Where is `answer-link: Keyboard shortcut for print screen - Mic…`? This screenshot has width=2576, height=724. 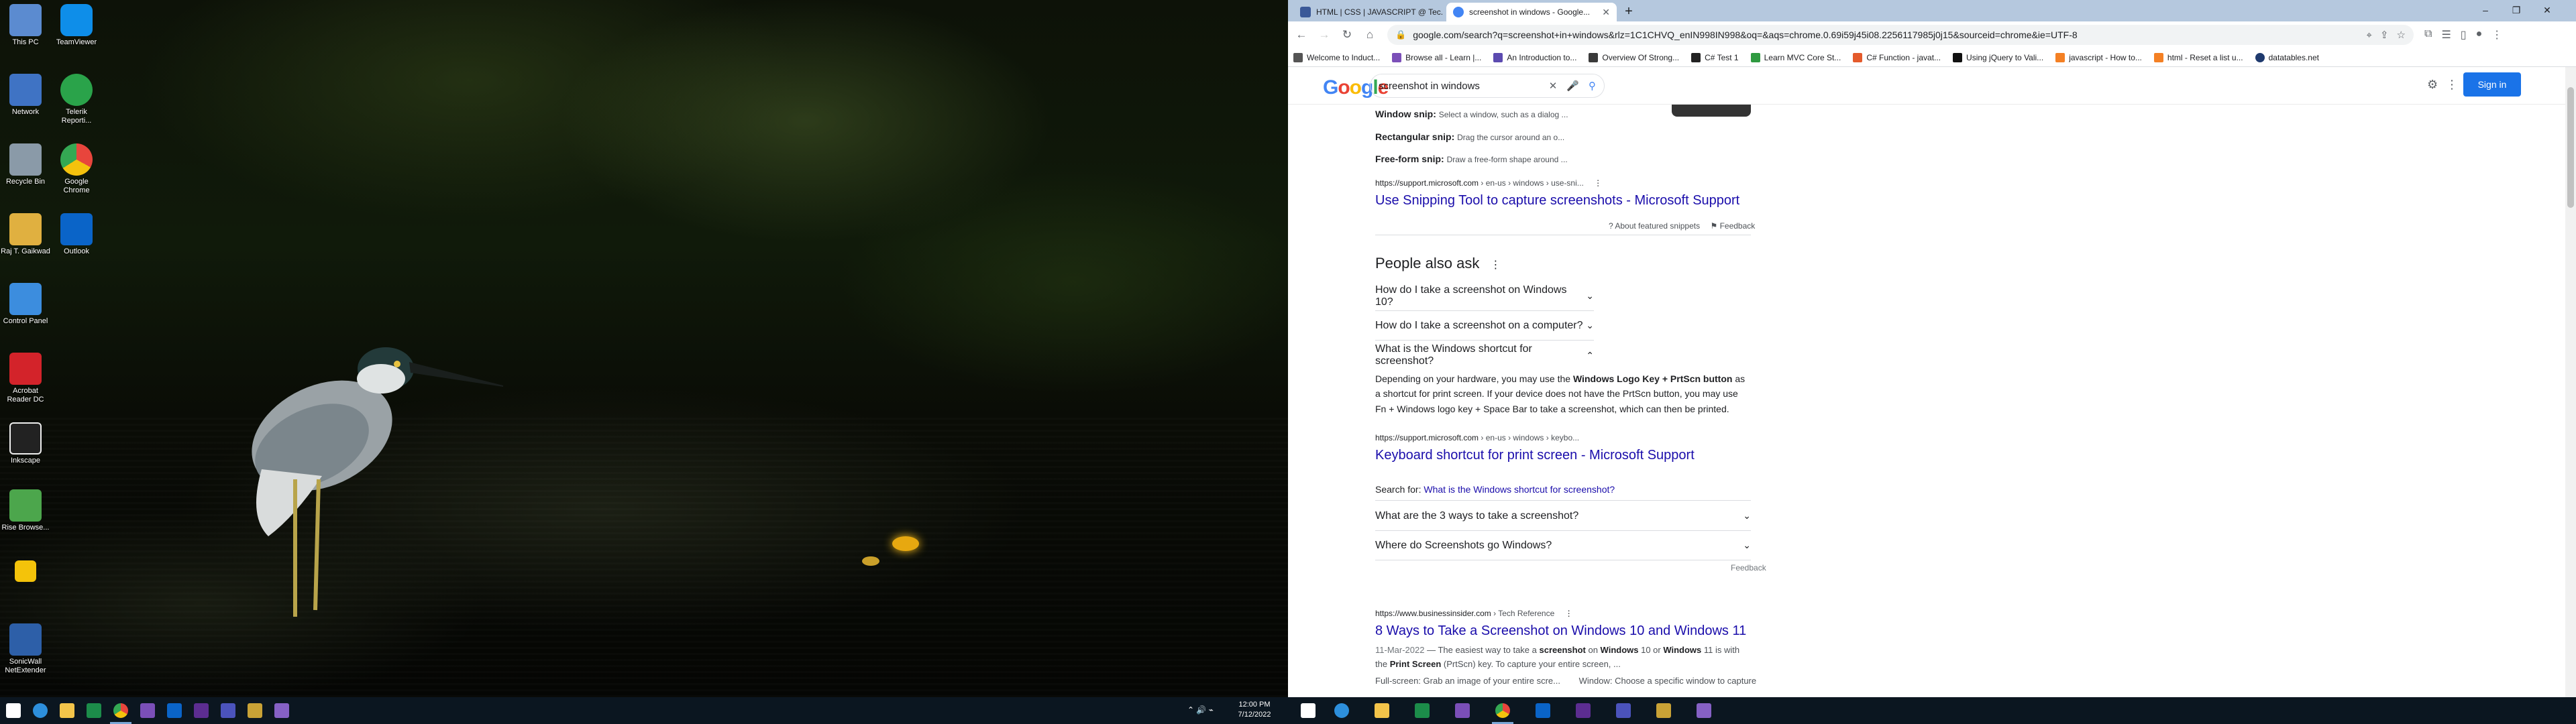
answer-link: Keyboard shortcut for print screen - Mic… is located at coordinates (1535, 455).